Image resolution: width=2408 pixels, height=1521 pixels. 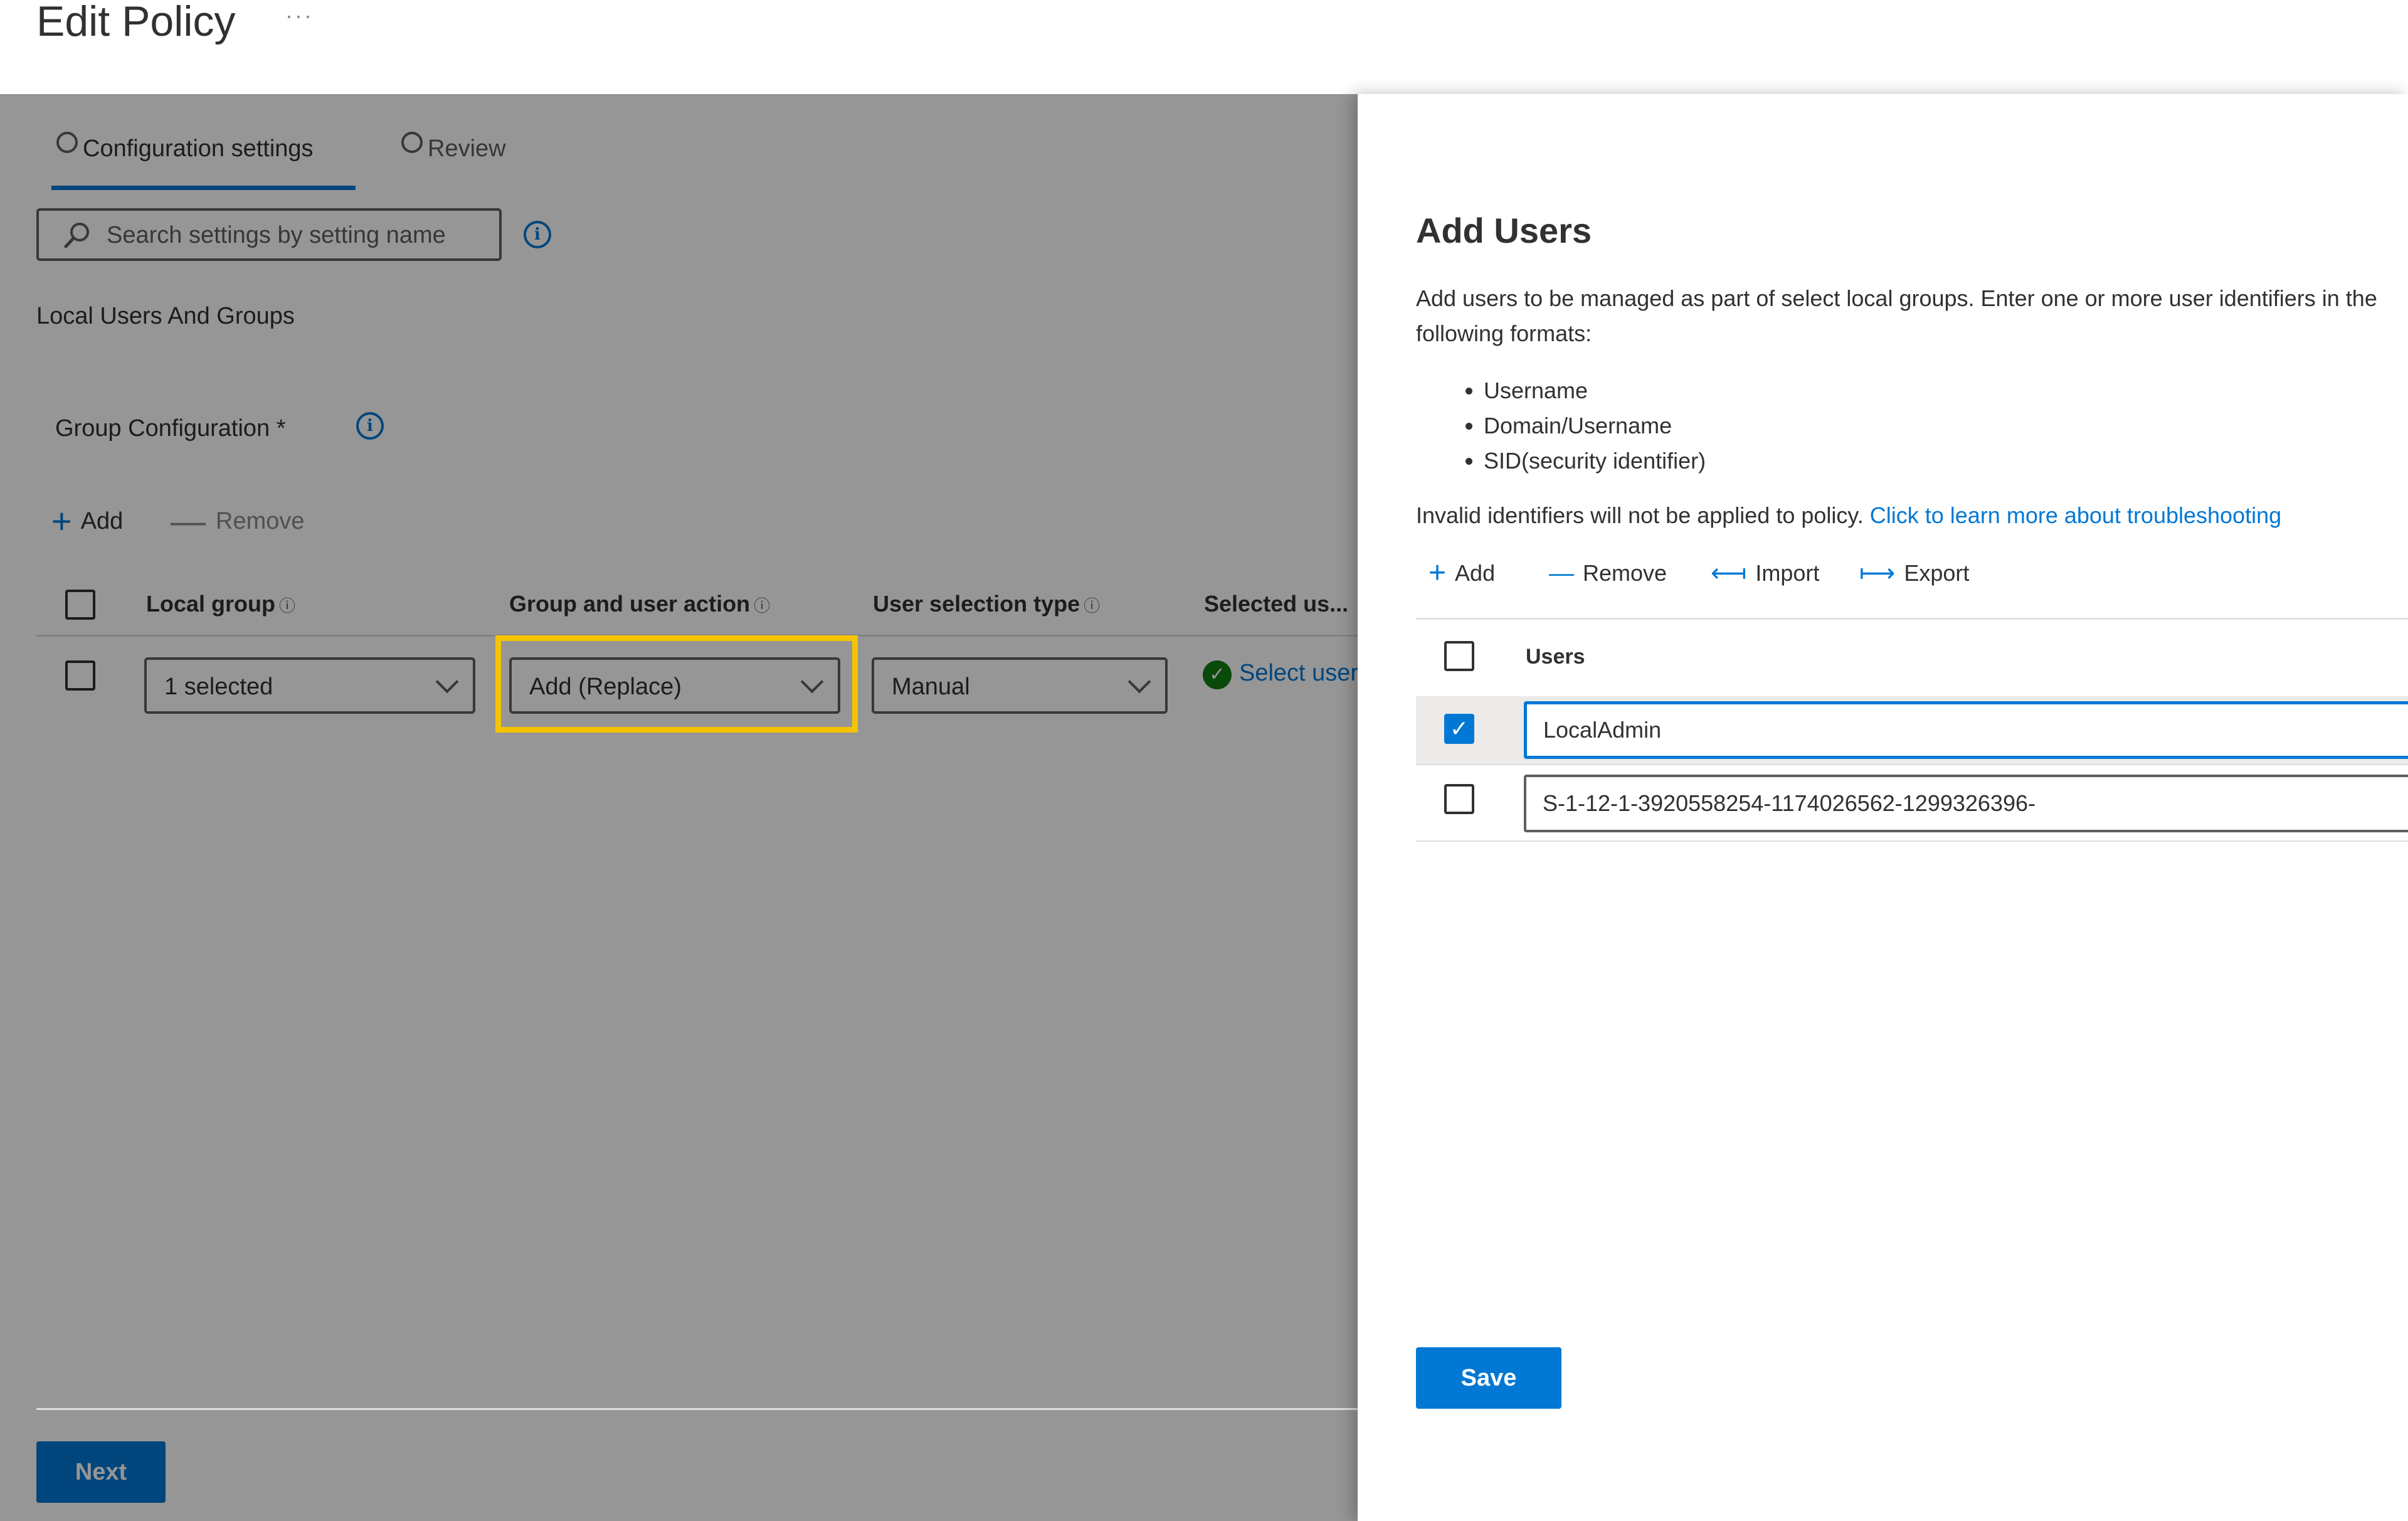 What do you see at coordinates (203, 188) in the screenshot?
I see `tab-underline` at bounding box center [203, 188].